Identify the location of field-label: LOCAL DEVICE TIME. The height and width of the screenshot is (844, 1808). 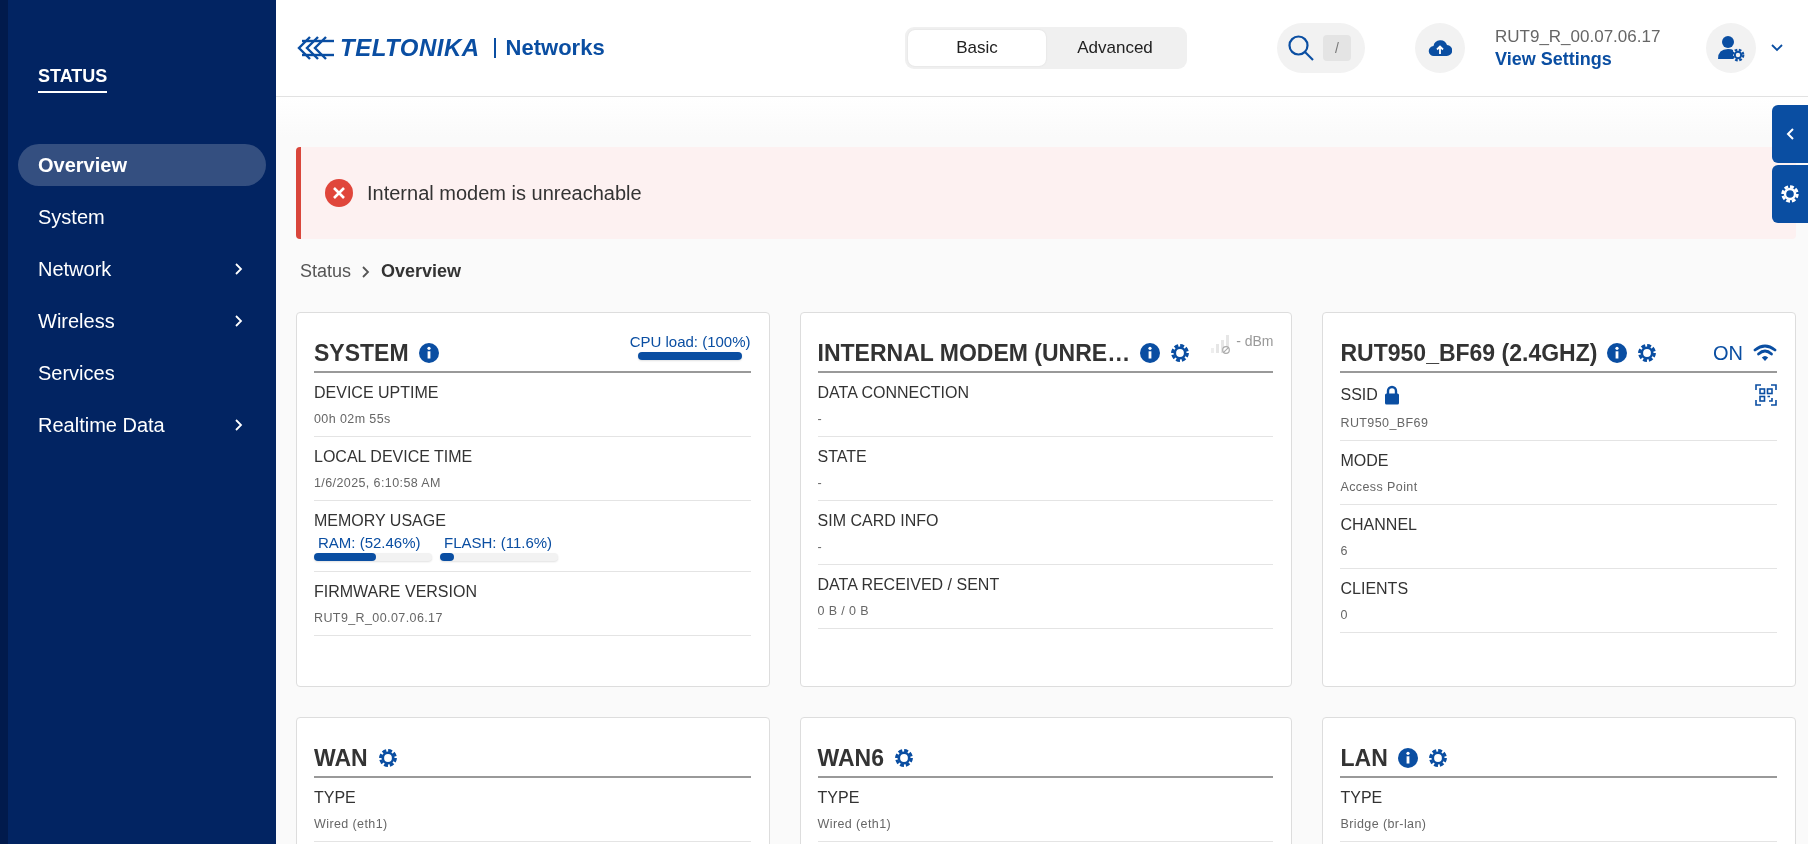
(393, 457).